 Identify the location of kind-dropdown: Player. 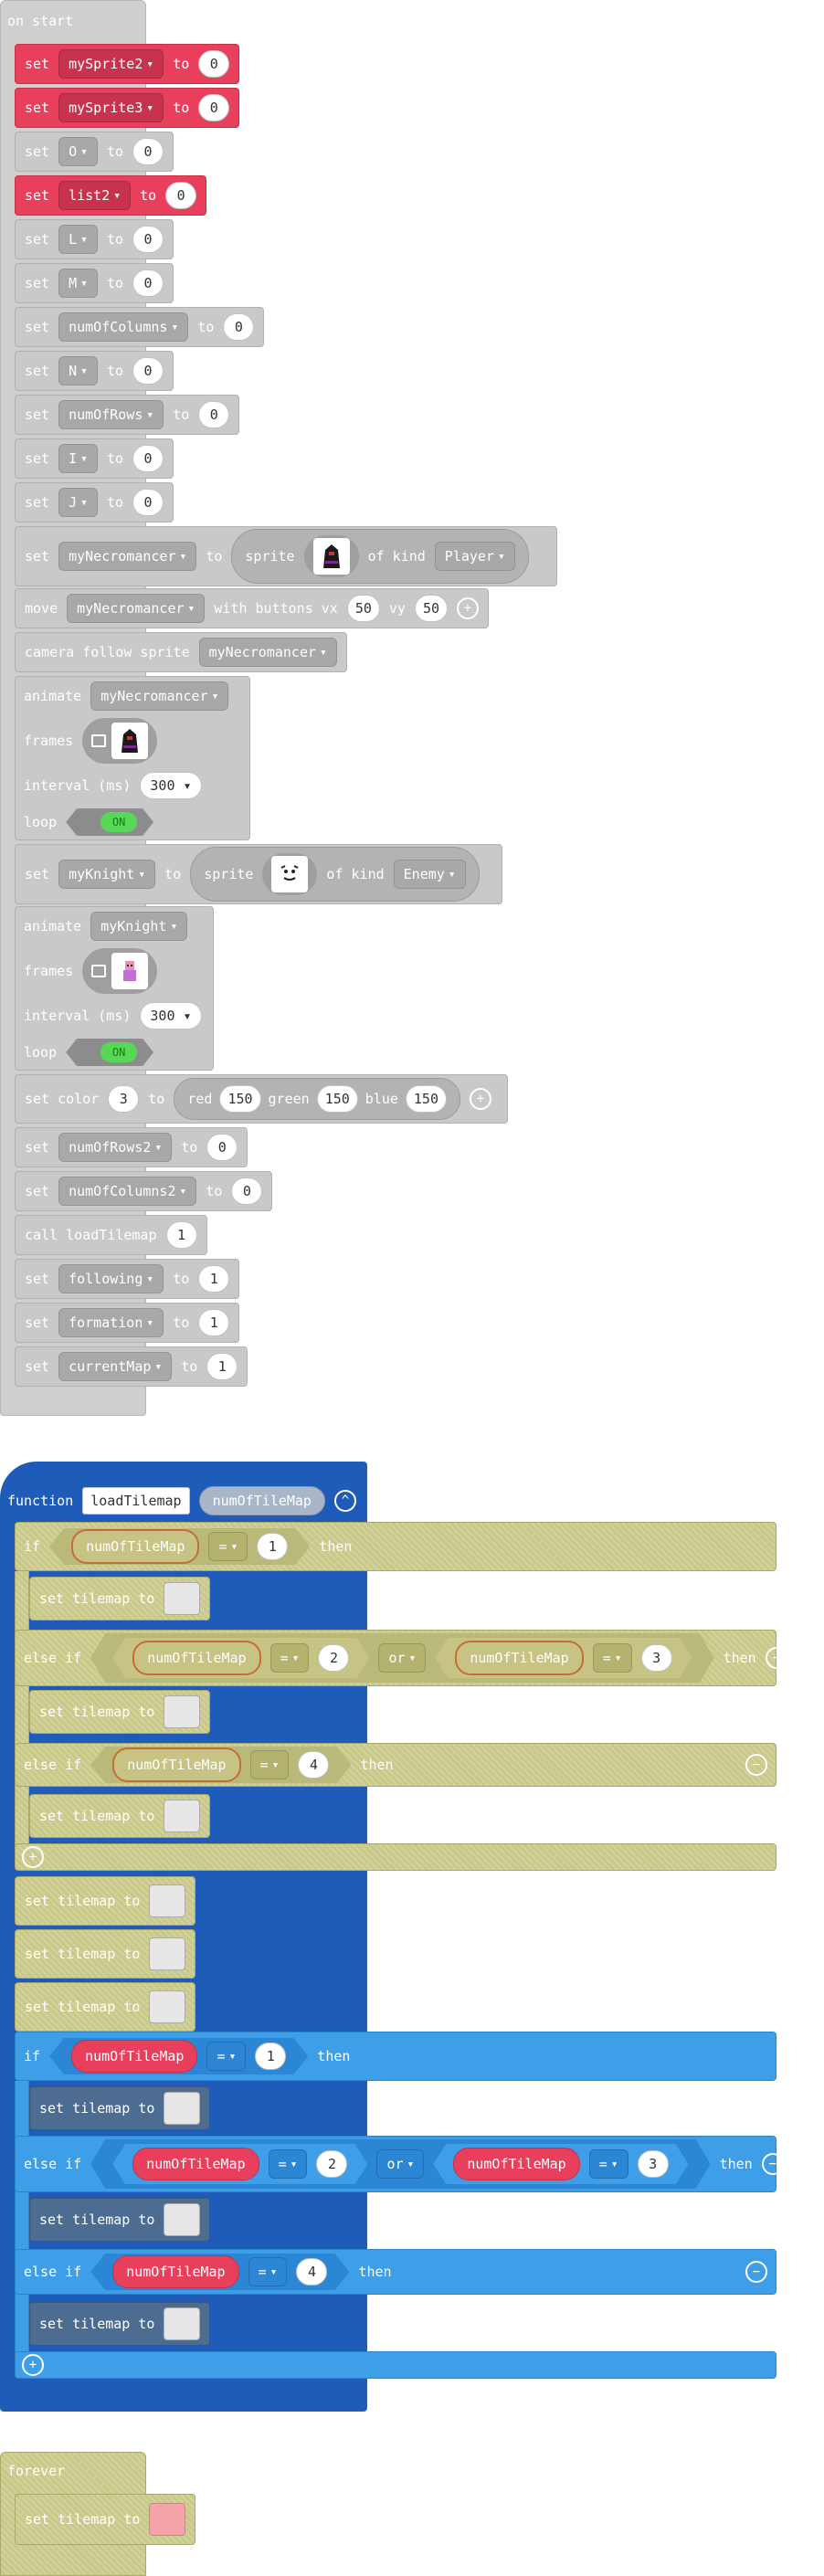
(475, 556).